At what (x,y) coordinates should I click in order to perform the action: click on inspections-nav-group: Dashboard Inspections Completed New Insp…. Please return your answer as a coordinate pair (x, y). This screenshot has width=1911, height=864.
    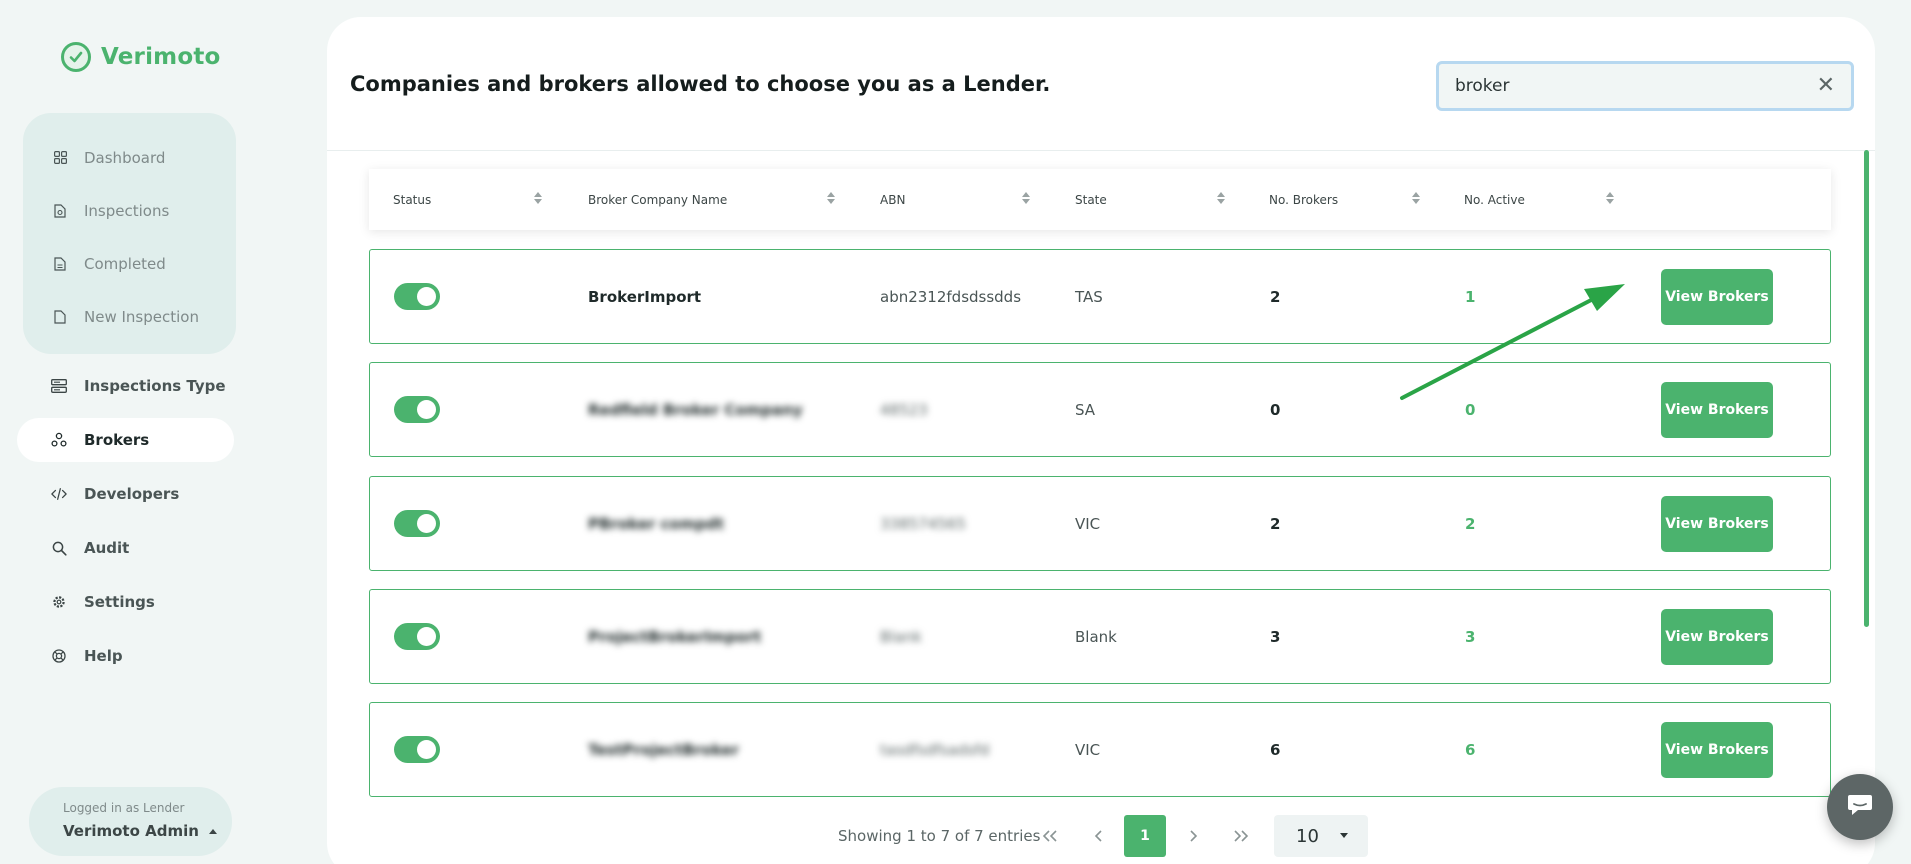
    Looking at the image, I should click on (129, 233).